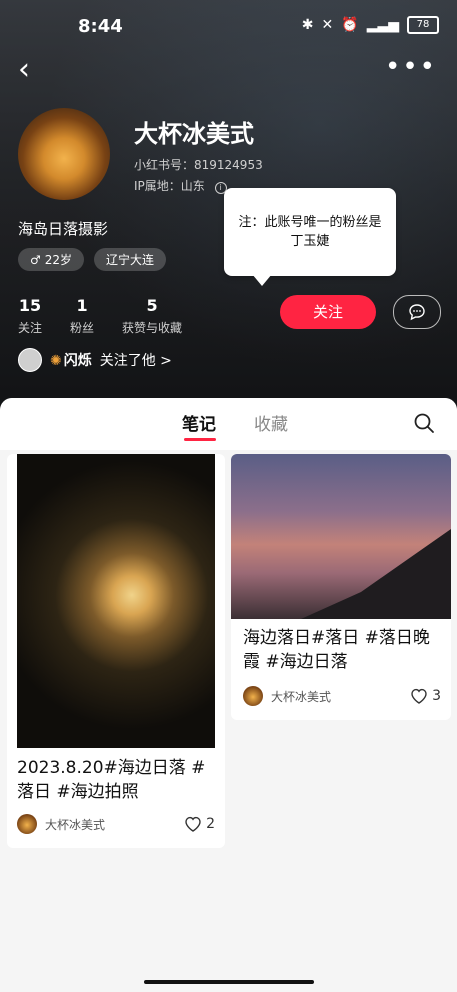 This screenshot has height=992, width=457. I want to click on note-card-1-likes: 2, so click(199, 824).